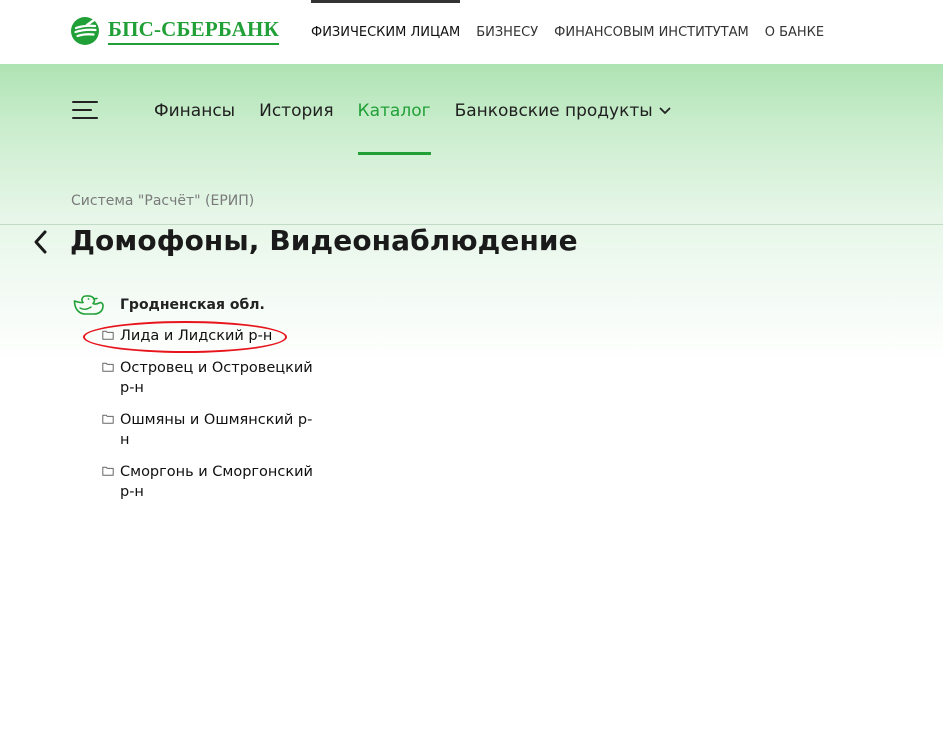  I want to click on tree-item-ostrovets: Островец и Островецкий р-н, so click(217, 378).